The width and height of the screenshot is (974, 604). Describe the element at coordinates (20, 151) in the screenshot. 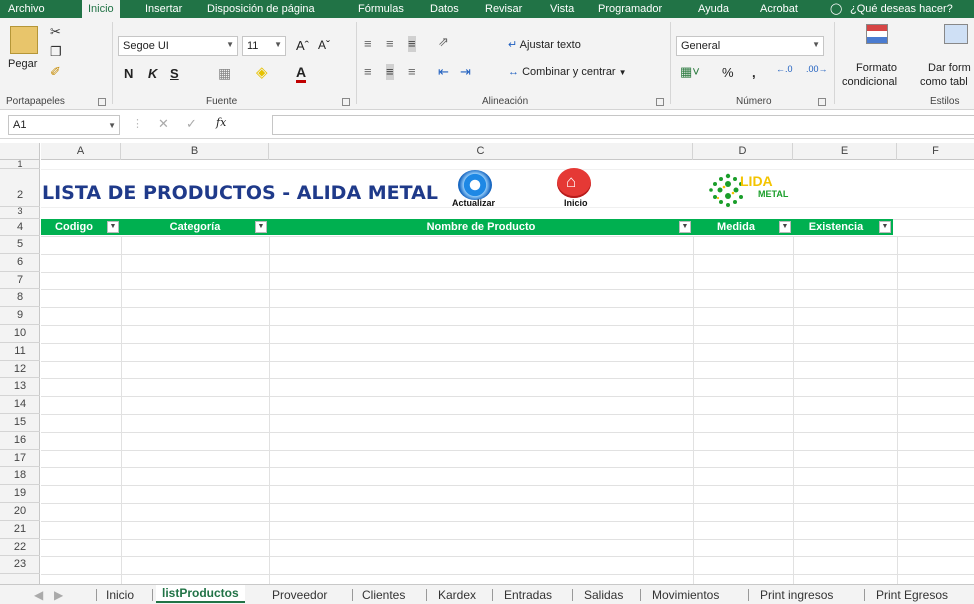

I see `select-all-corner` at that location.